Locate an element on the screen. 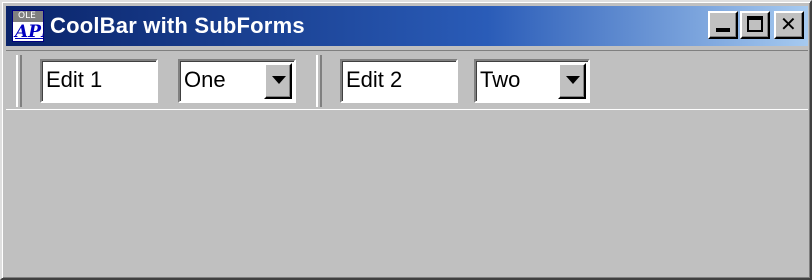 The height and width of the screenshot is (280, 812). title-bar: OLE API CoolBar with SubForms ✕ is located at coordinates (407, 26).